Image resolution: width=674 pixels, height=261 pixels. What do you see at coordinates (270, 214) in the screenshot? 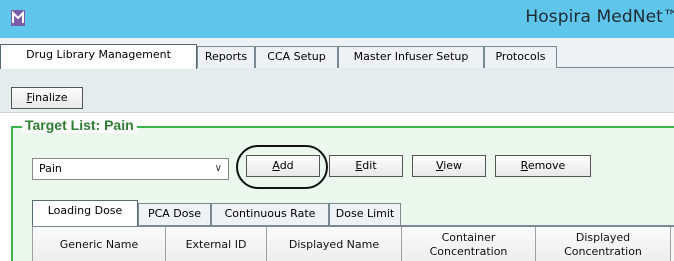
I see `tab-continuous-rate: Continuous Rate` at bounding box center [270, 214].